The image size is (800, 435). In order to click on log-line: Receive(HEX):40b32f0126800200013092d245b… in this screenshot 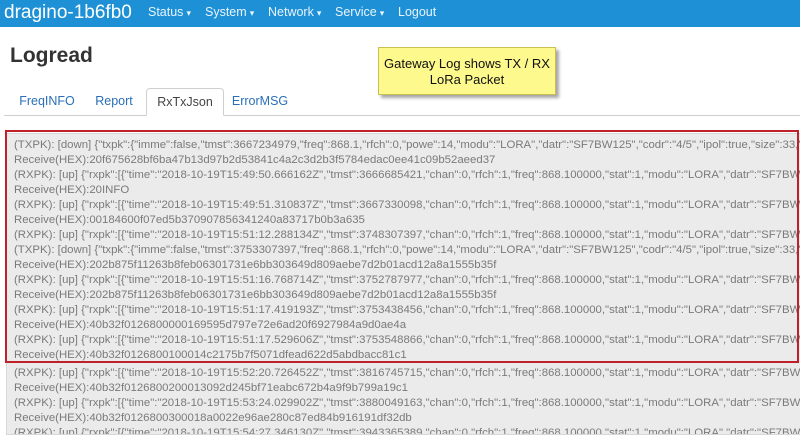, I will do `click(211, 388)`.